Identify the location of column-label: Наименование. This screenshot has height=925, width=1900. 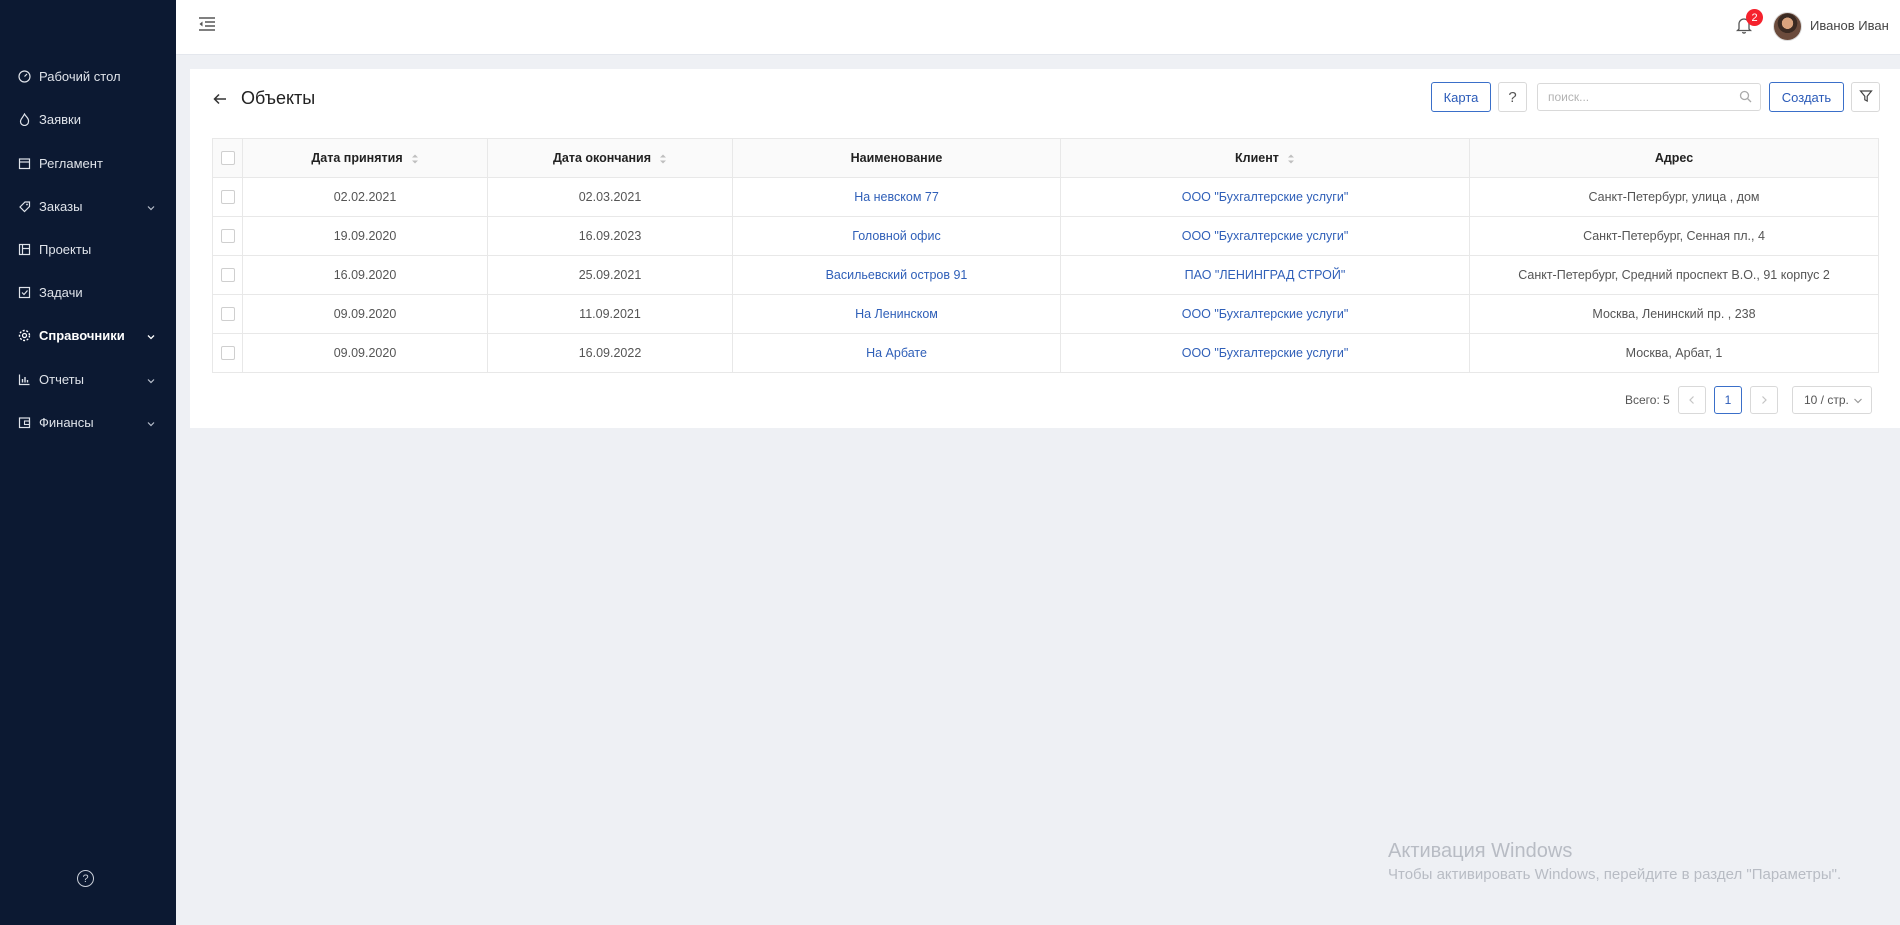
(896, 158).